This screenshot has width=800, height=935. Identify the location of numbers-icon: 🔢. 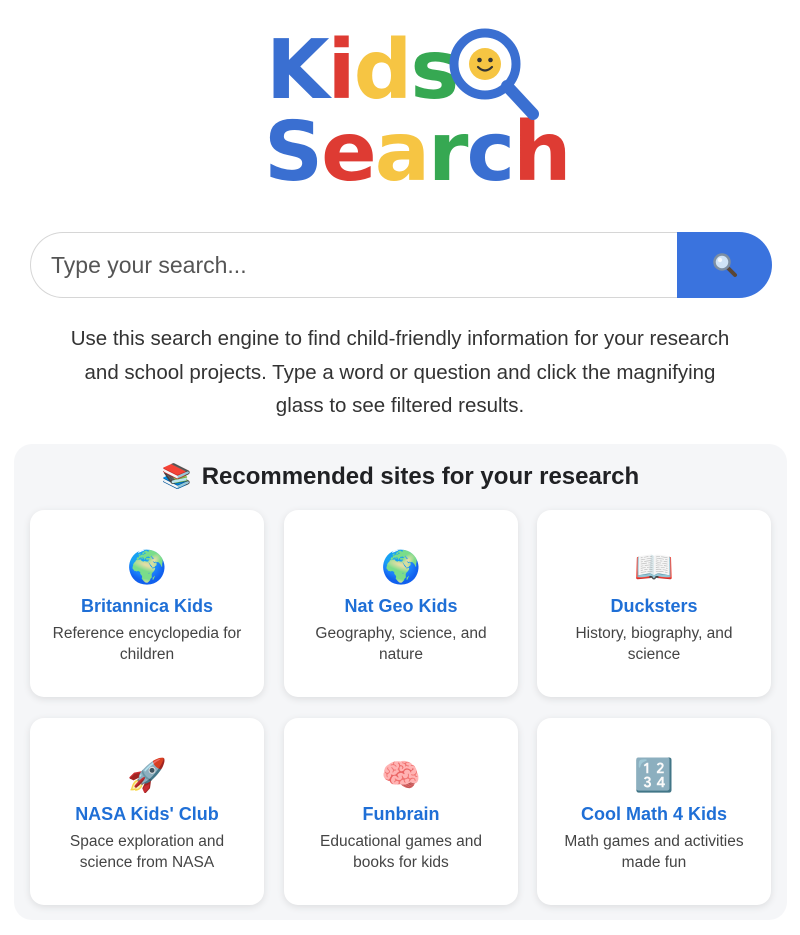
(654, 775).